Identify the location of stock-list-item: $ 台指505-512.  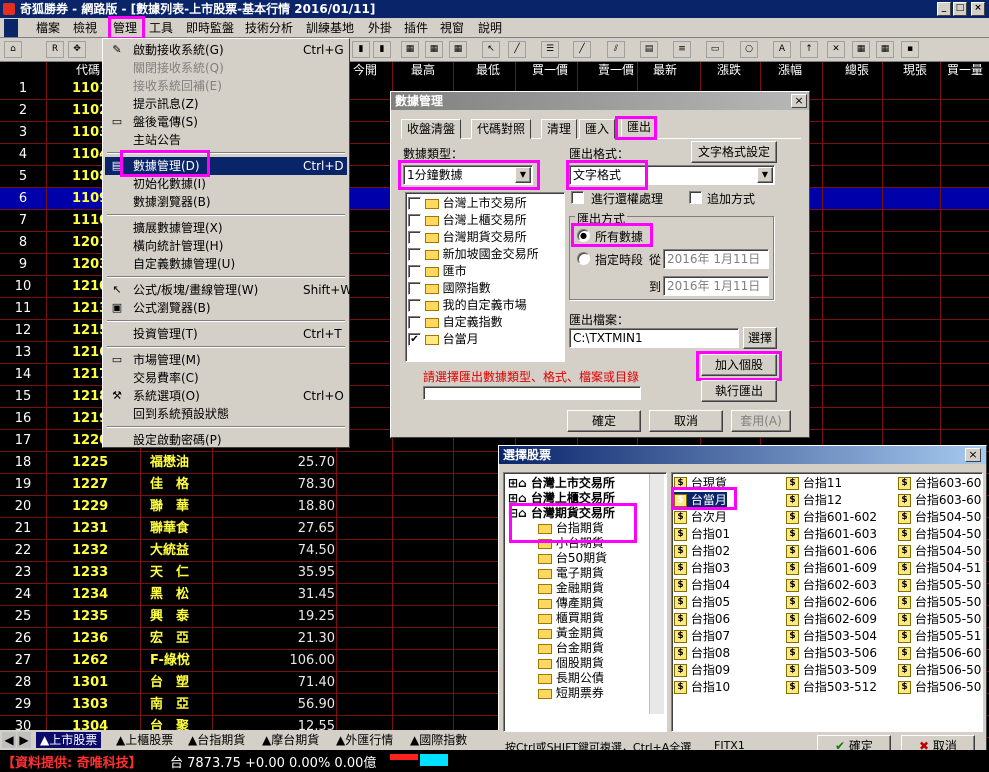
(940, 636).